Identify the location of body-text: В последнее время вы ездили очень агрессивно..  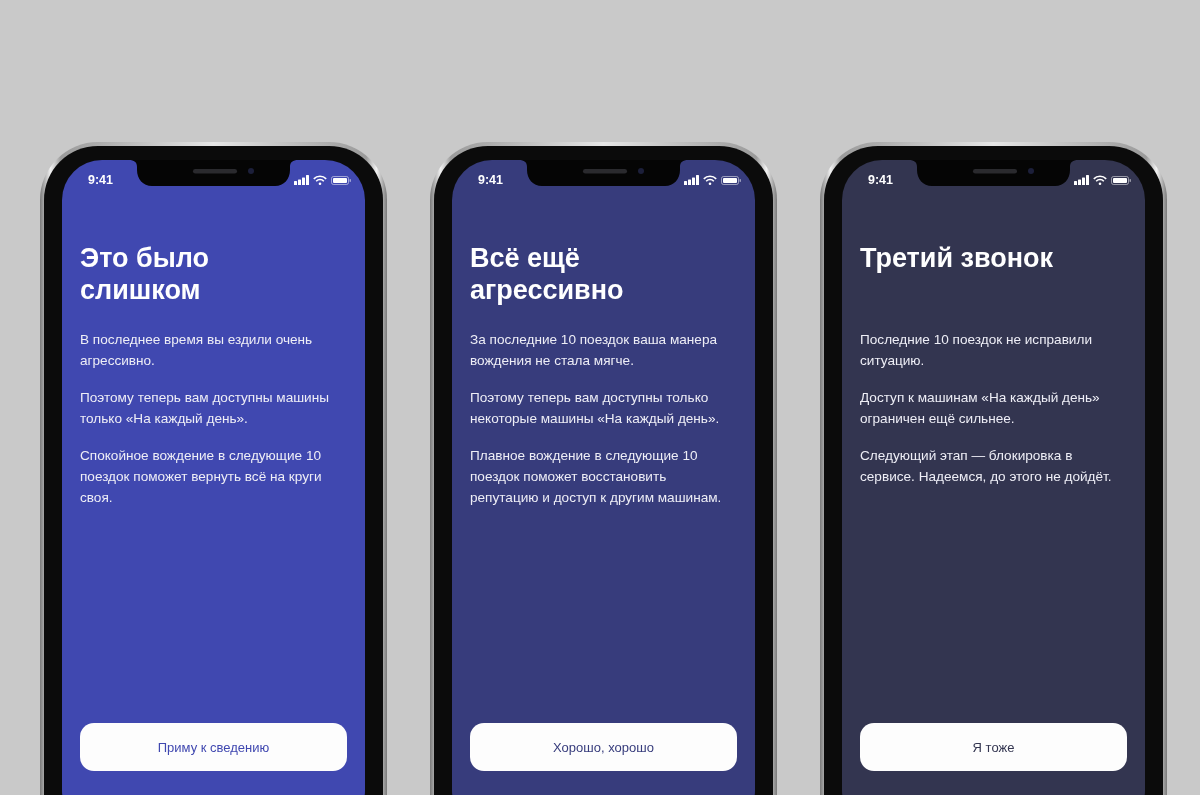
(197, 350).